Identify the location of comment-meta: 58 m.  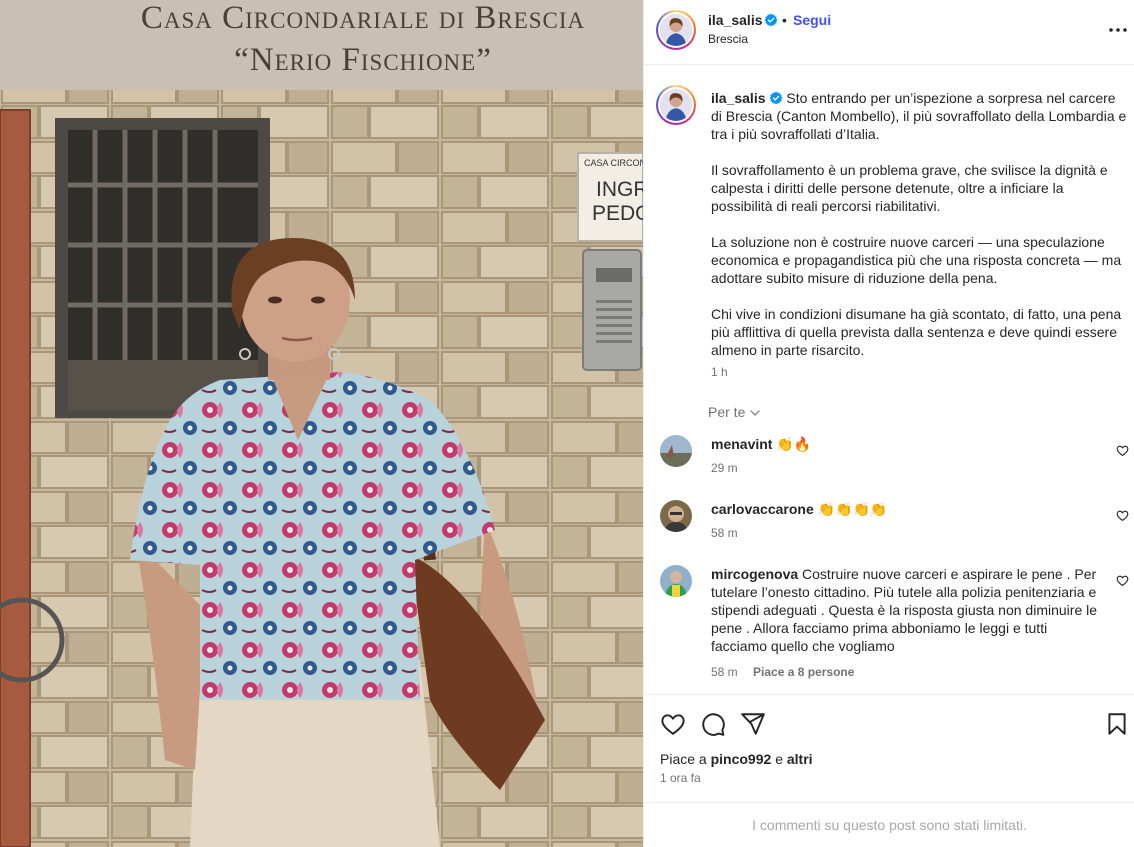
(724, 533).